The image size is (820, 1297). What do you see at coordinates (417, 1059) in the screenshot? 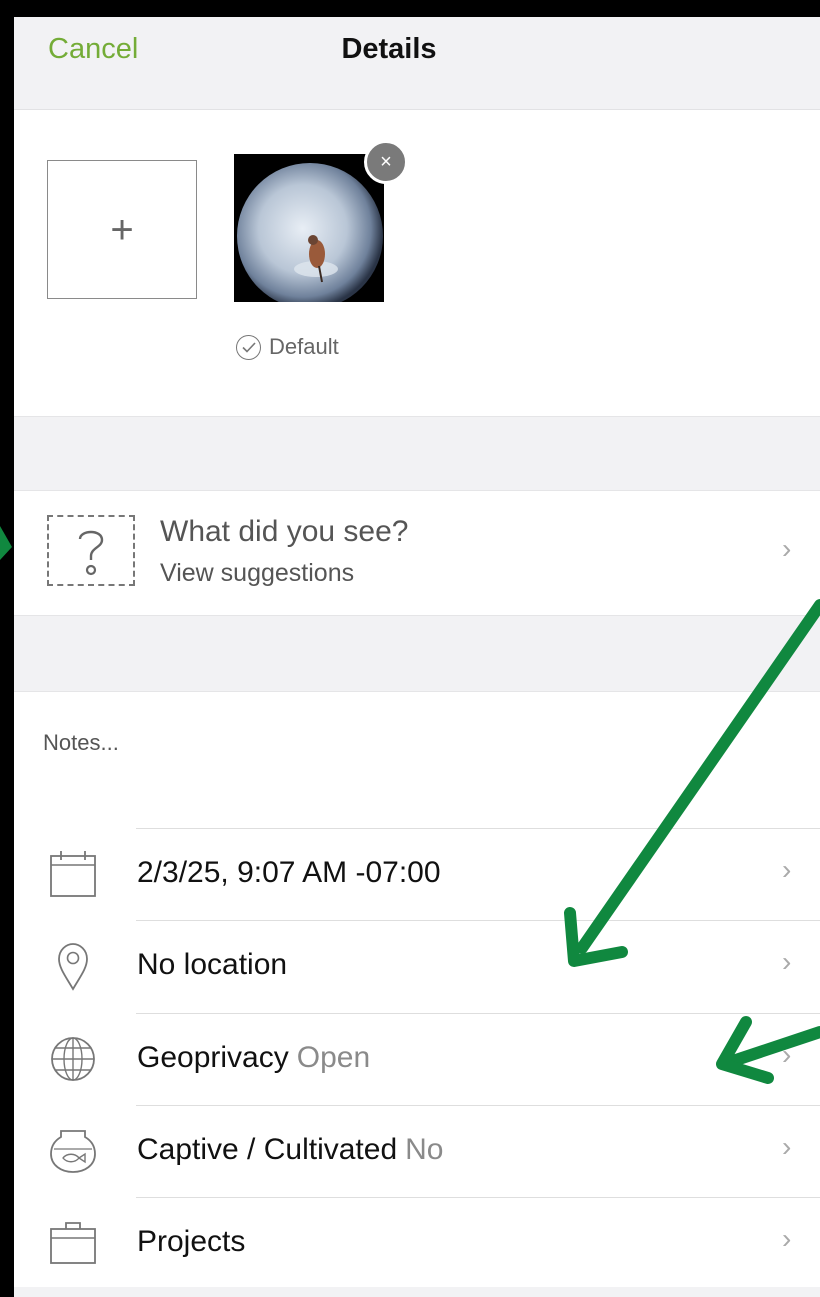
I see `geoprivacy-row: Geoprivacy Open ›` at bounding box center [417, 1059].